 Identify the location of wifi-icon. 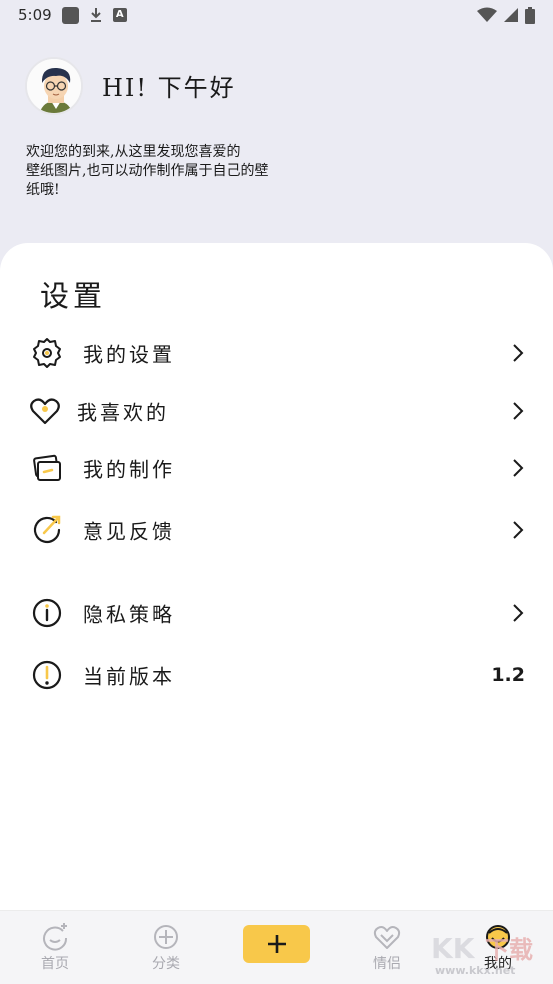
(487, 14).